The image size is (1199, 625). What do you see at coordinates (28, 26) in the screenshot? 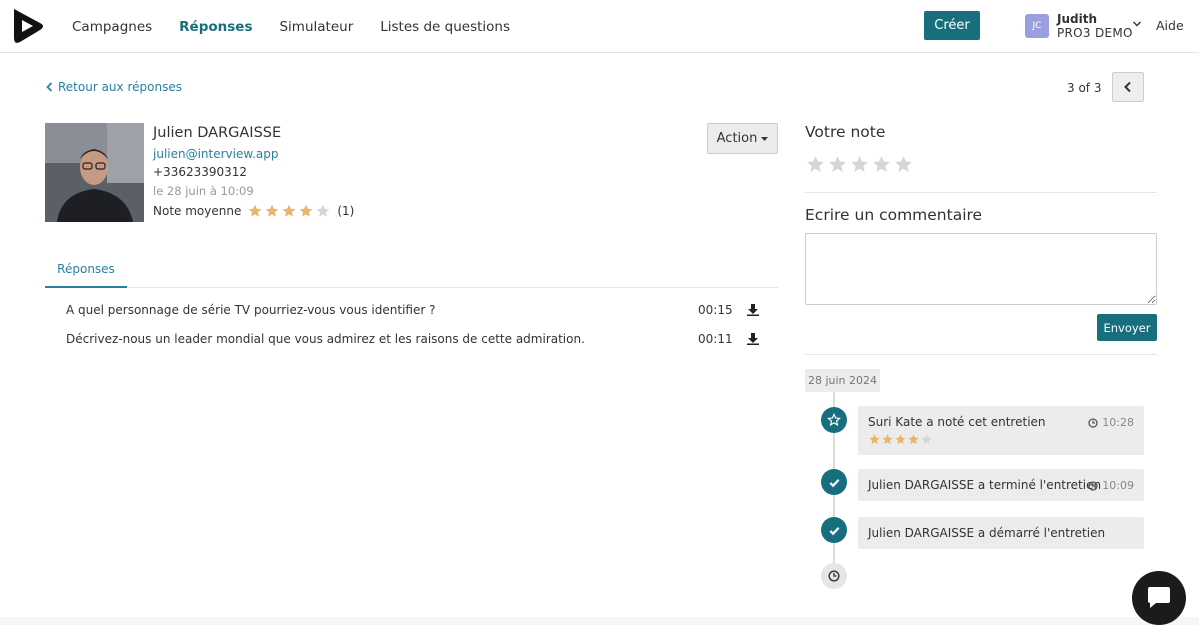
I see `app-logo-icon` at bounding box center [28, 26].